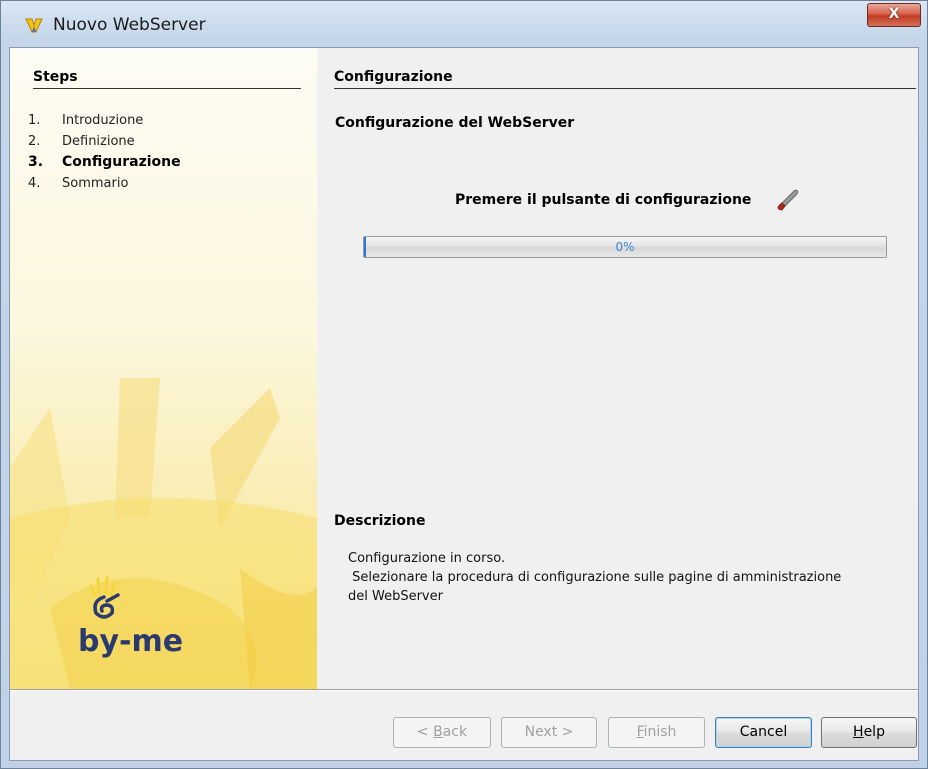  Describe the element at coordinates (455, 732) in the screenshot. I see `back-rest: ack` at that location.